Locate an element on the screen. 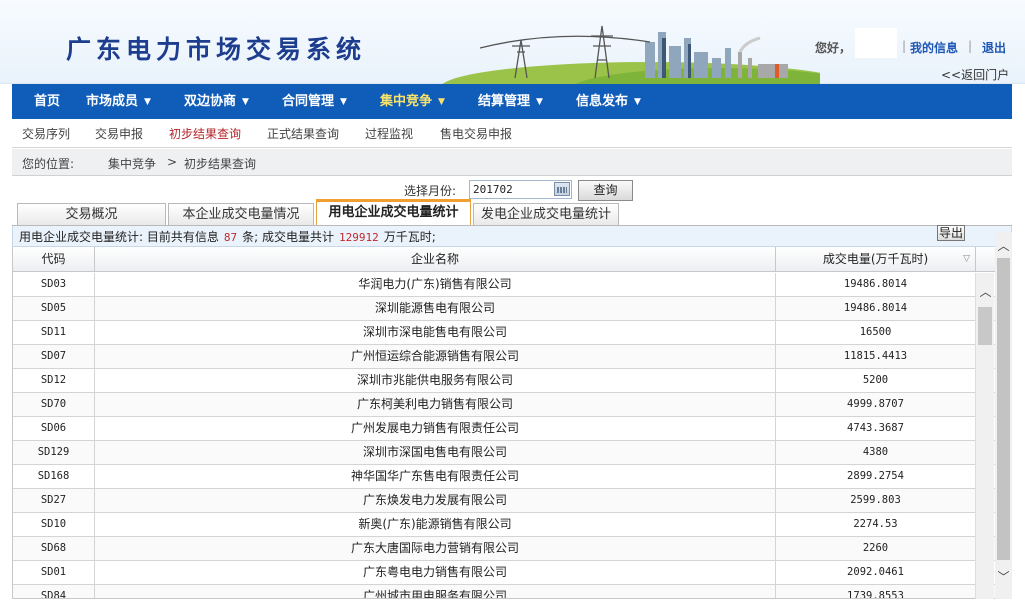  cell-code: SD12 is located at coordinates (54, 380).